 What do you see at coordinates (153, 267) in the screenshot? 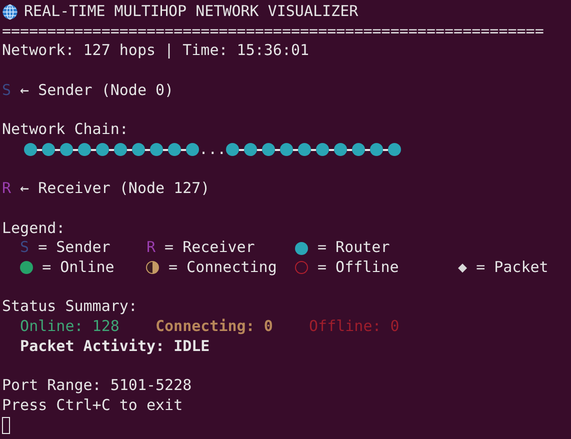
I see `half-circle-icon` at bounding box center [153, 267].